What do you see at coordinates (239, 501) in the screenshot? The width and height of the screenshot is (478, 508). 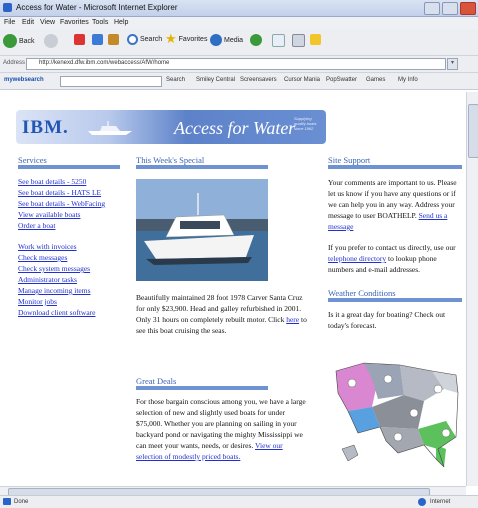 I see `status-bar: Done Internet` at bounding box center [239, 501].